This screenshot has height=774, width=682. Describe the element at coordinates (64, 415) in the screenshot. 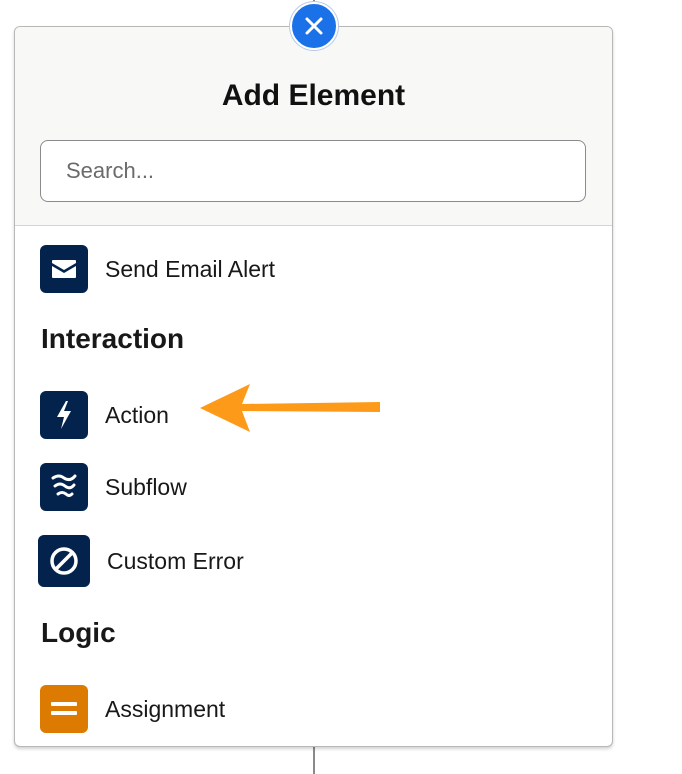

I see `lightning-bolt-icon` at that location.